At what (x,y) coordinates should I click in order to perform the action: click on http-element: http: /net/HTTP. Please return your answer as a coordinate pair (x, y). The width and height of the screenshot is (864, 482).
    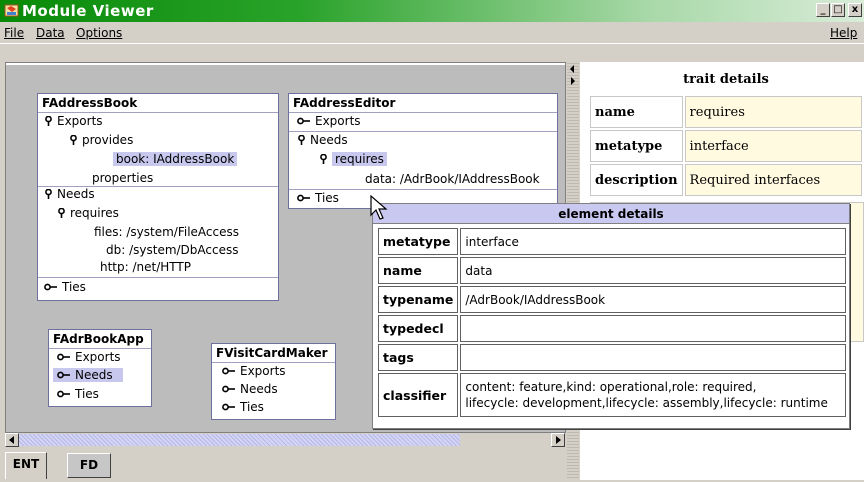
    Looking at the image, I should click on (145, 267).